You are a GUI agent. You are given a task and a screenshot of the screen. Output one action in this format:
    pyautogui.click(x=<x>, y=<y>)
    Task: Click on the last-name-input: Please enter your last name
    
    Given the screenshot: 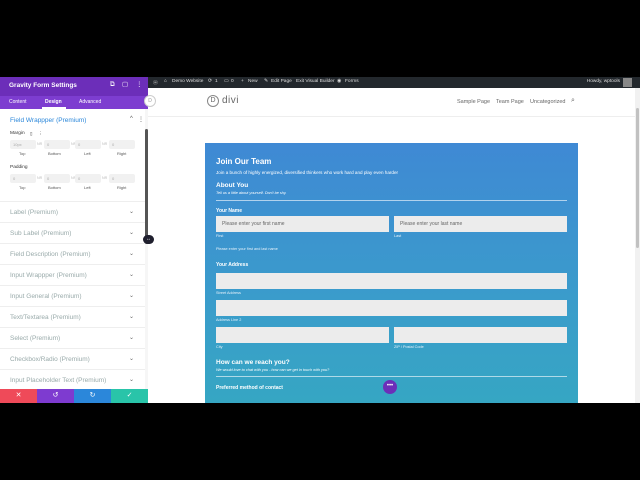 What is the action you would take?
    pyautogui.click(x=480, y=224)
    